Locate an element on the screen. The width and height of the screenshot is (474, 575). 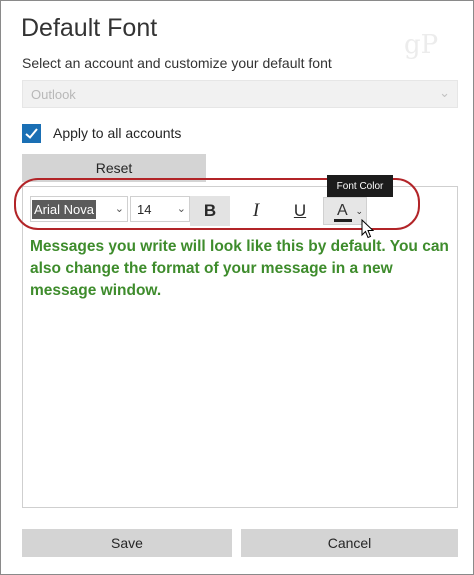
font-family-value: Arial Nova is located at coordinates (64, 209).